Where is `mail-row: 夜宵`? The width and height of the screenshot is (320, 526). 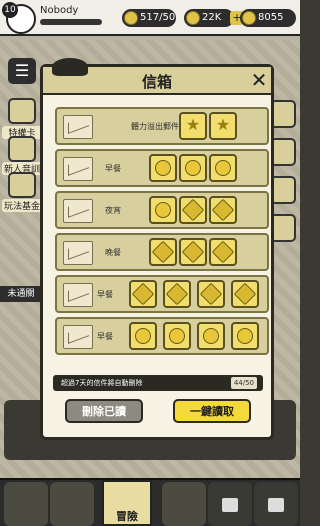
mail-row: 夜宵 is located at coordinates (162, 210).